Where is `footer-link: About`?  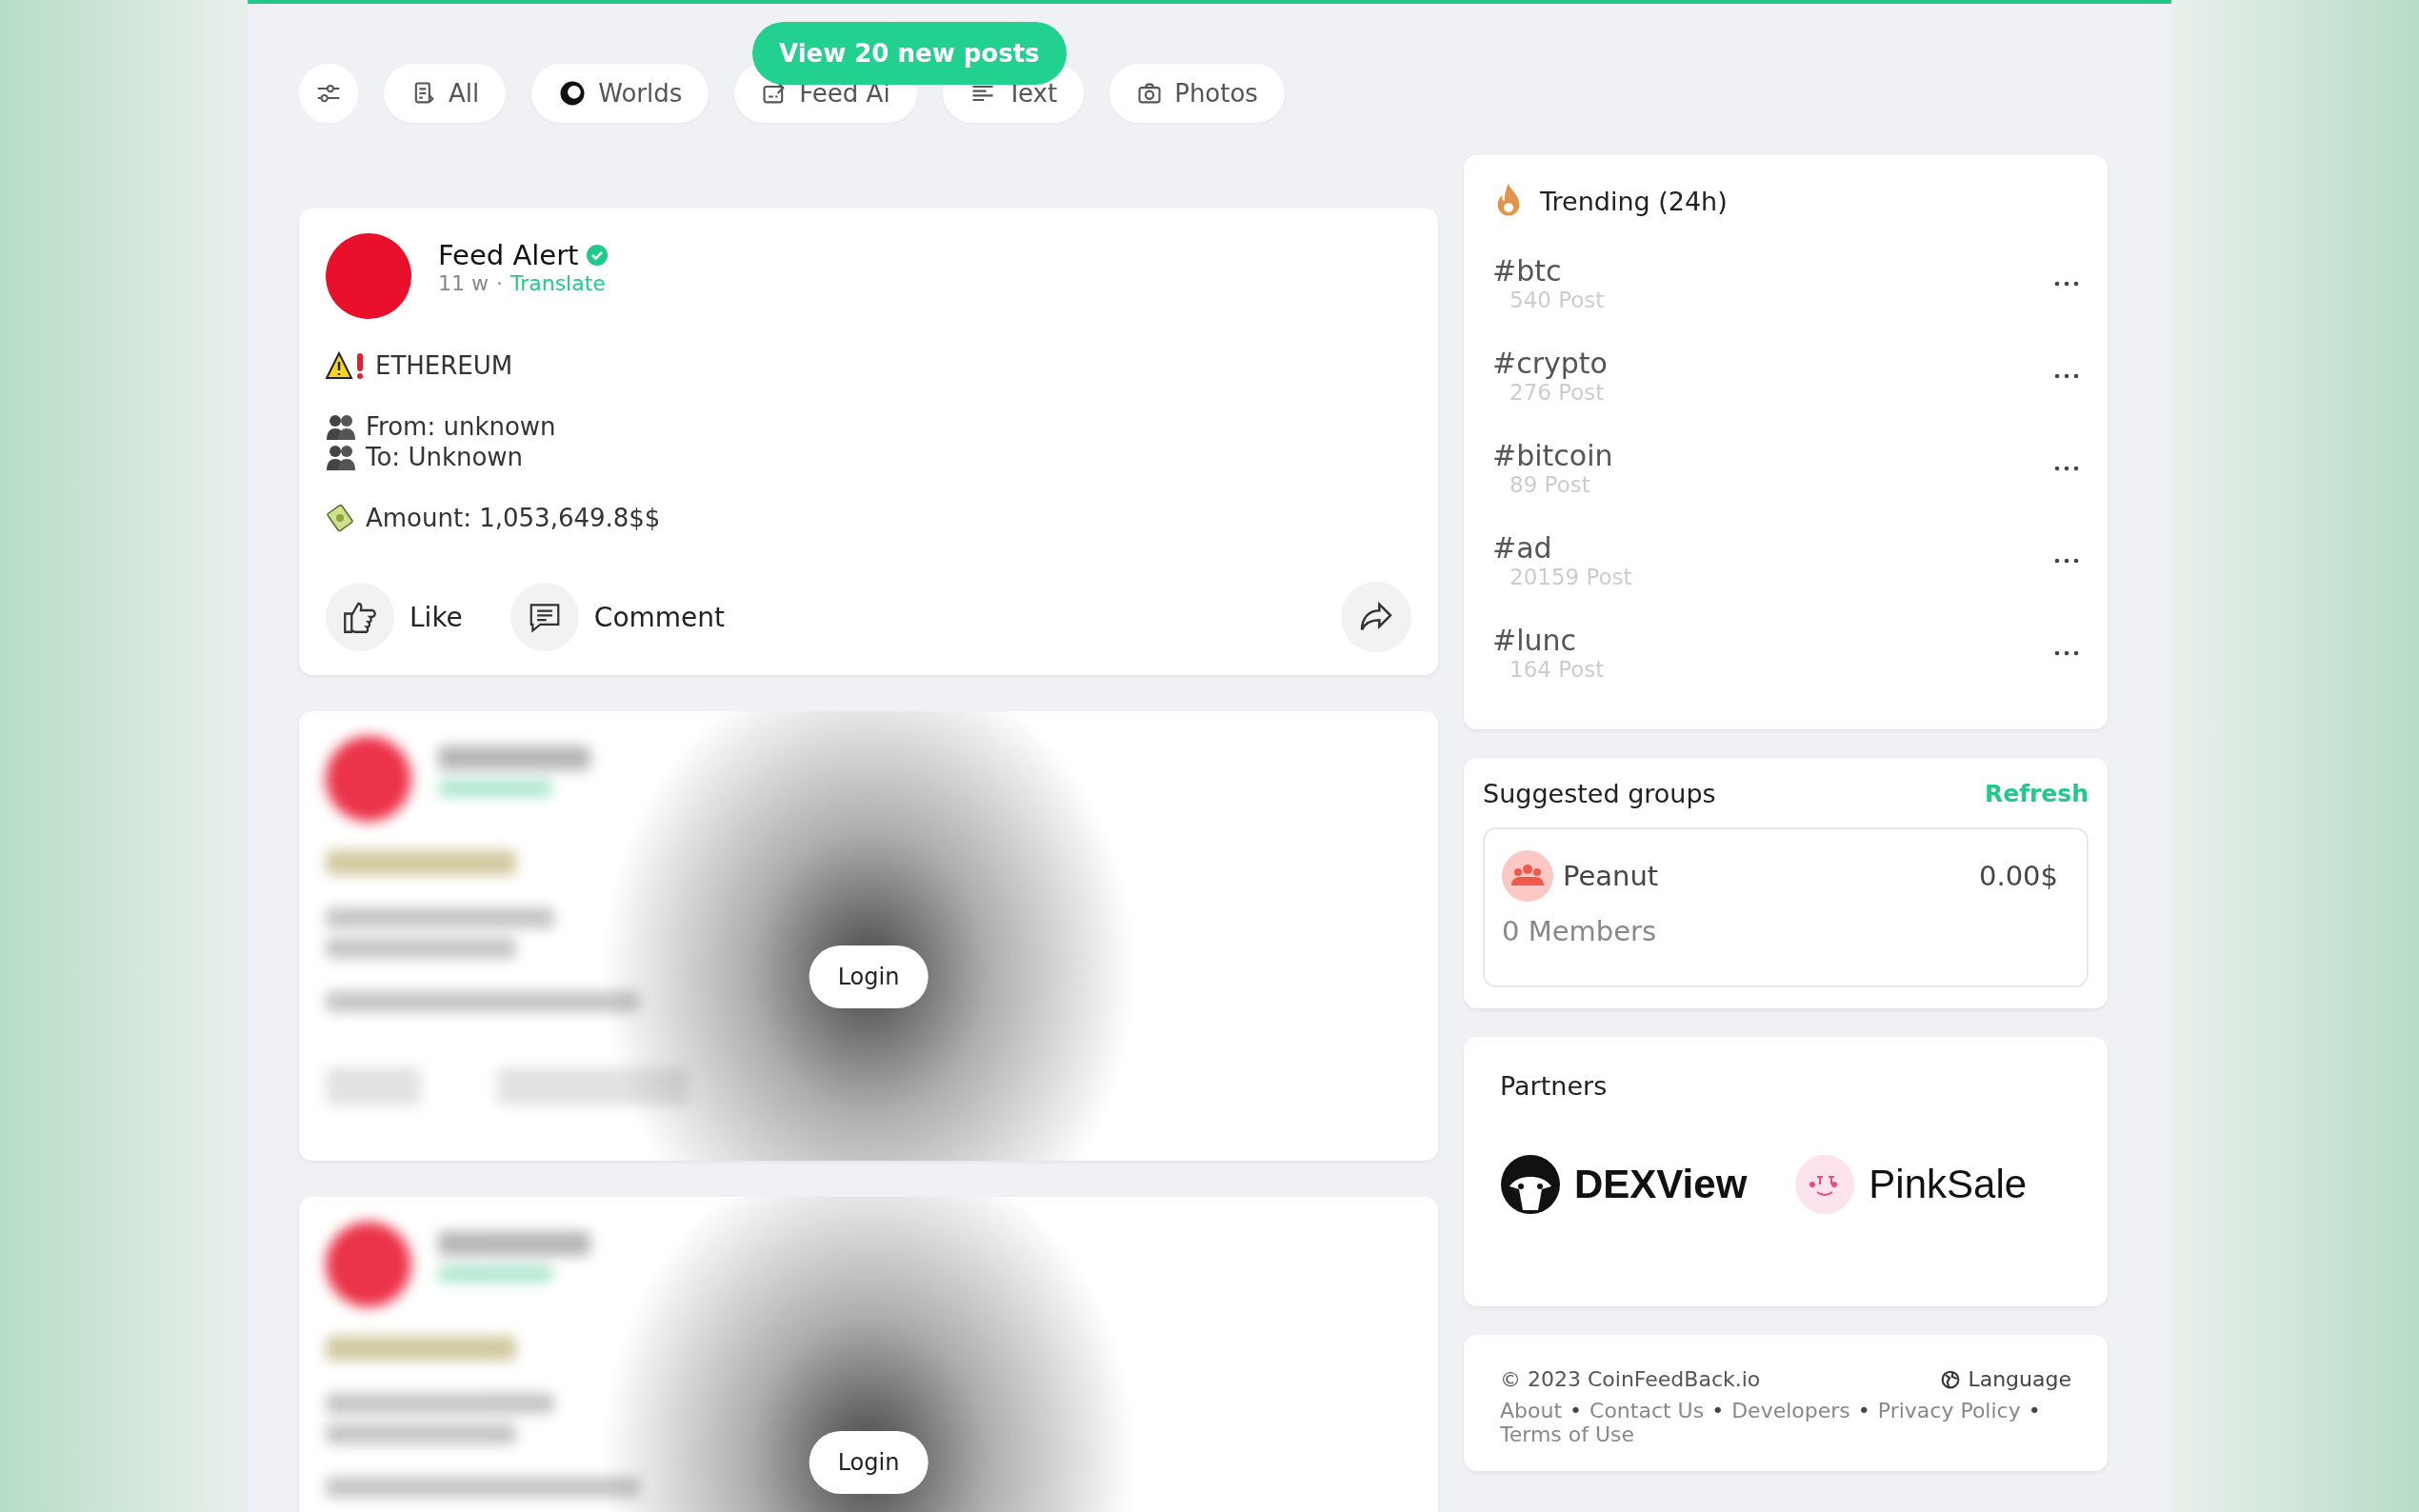 footer-link: About is located at coordinates (1531, 1410).